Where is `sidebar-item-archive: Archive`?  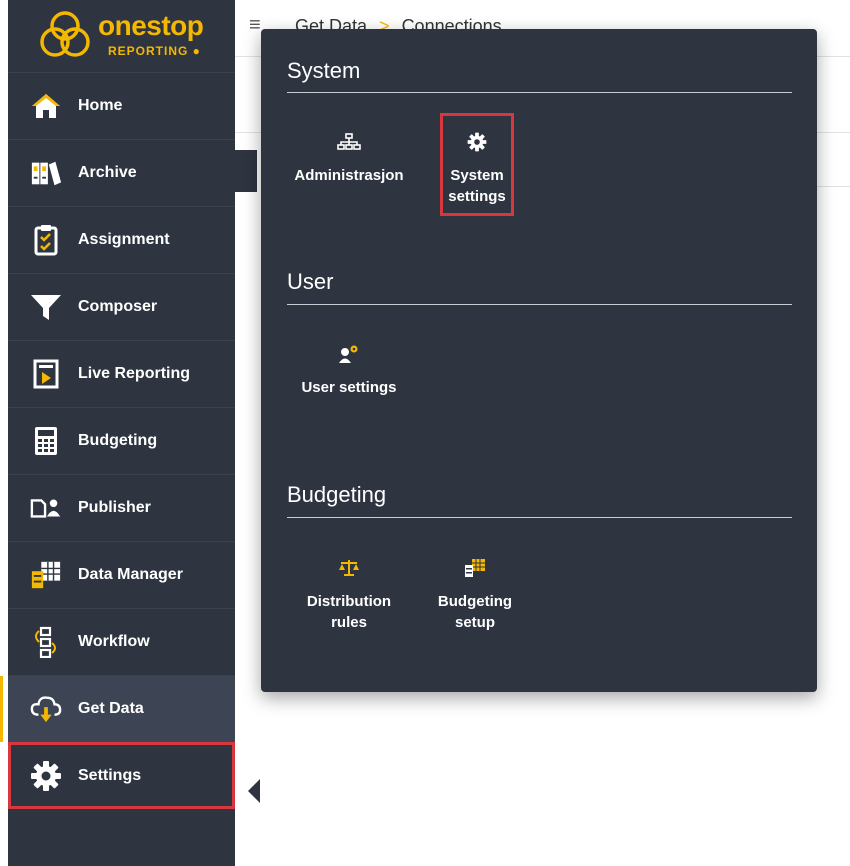
sidebar-item-archive: Archive is located at coordinates (121, 172).